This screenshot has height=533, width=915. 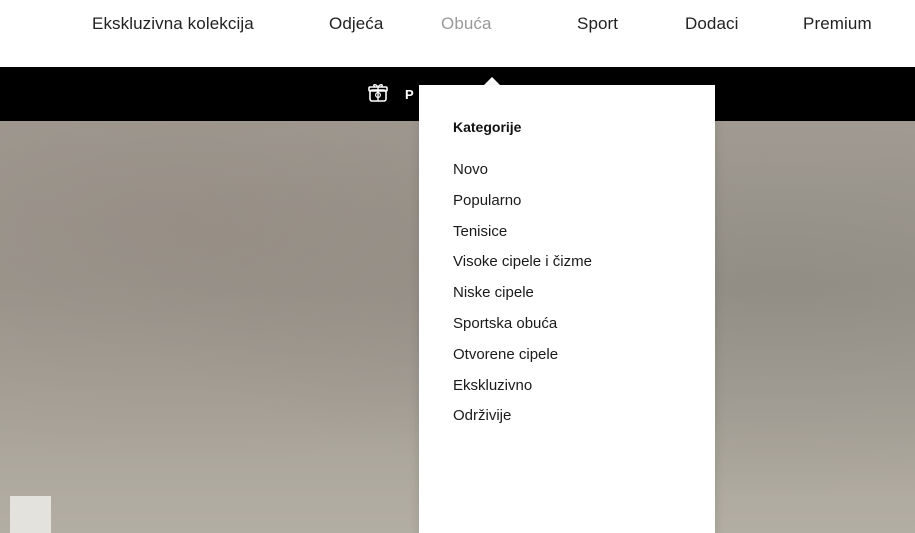 What do you see at coordinates (837, 24) in the screenshot?
I see `nav-item-premium: Premium` at bounding box center [837, 24].